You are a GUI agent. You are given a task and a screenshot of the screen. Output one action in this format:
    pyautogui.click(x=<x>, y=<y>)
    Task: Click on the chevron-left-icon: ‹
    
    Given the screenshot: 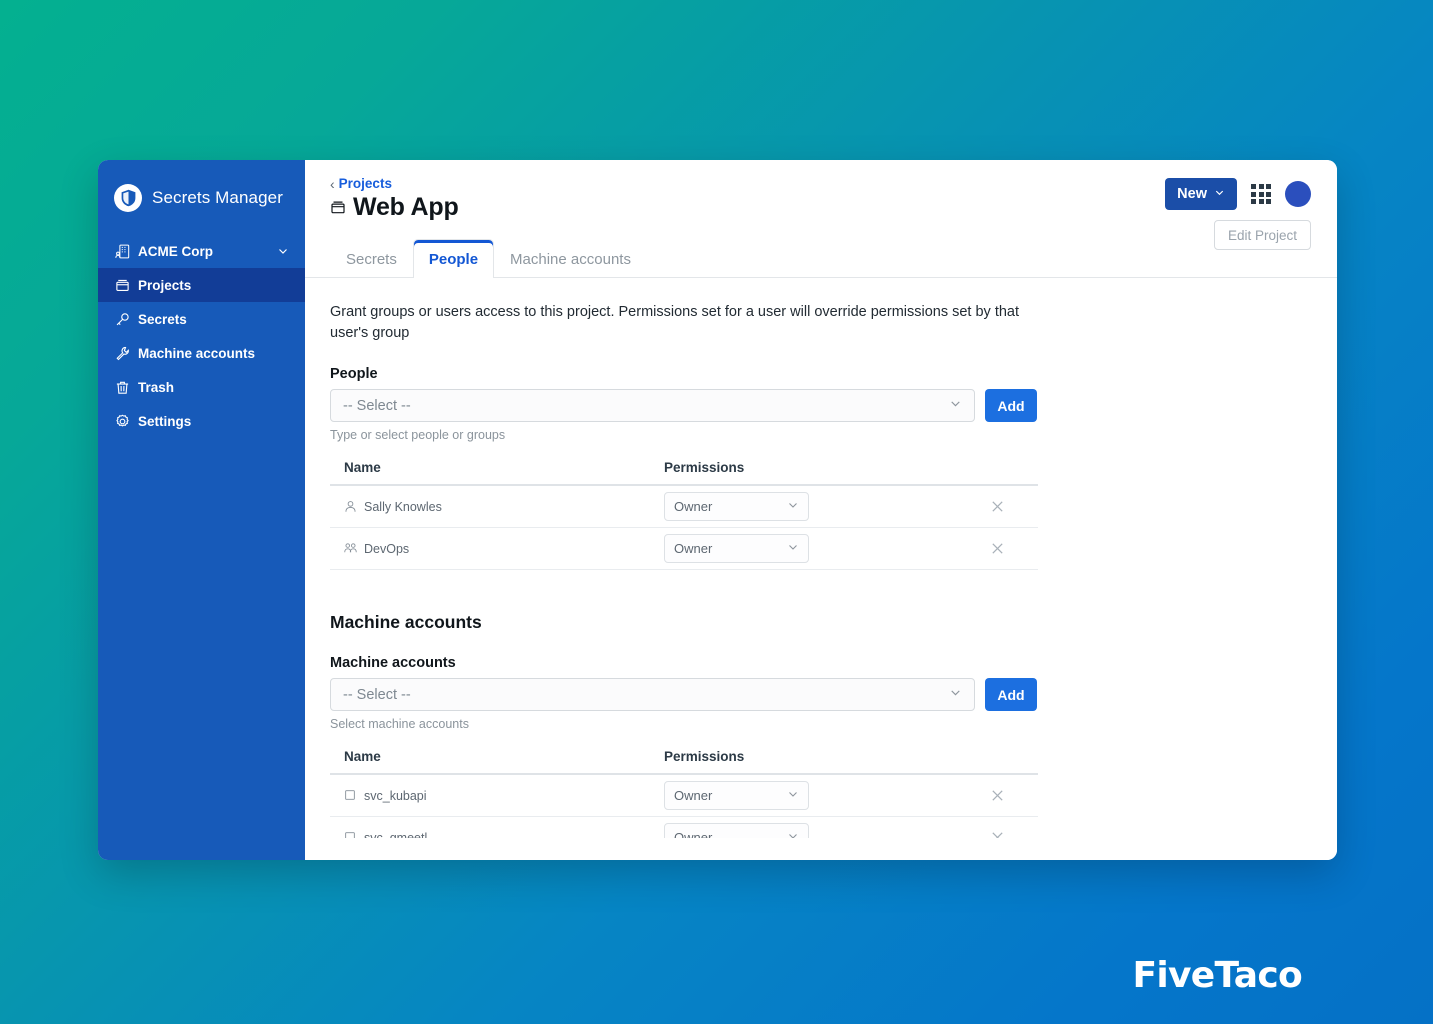 What is the action you would take?
    pyautogui.click(x=332, y=183)
    